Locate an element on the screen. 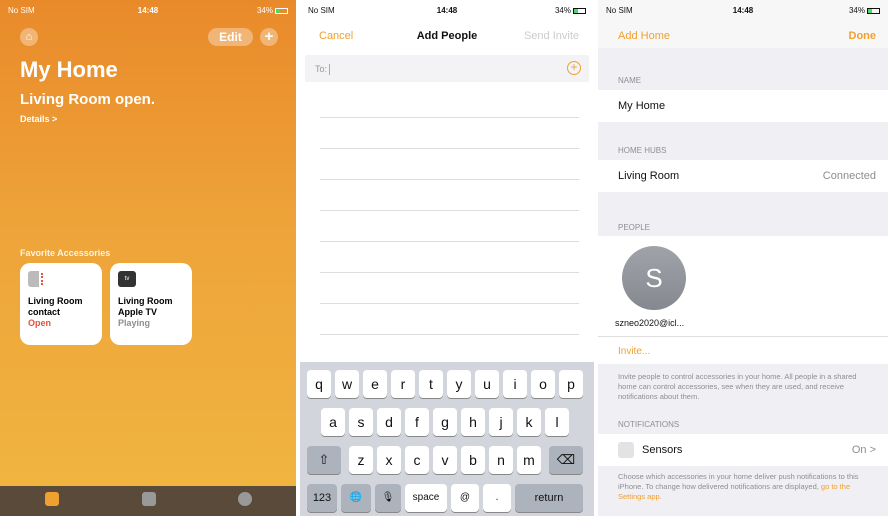 The image size is (888, 516). home-hub-row: Living Room Connected is located at coordinates (743, 176).